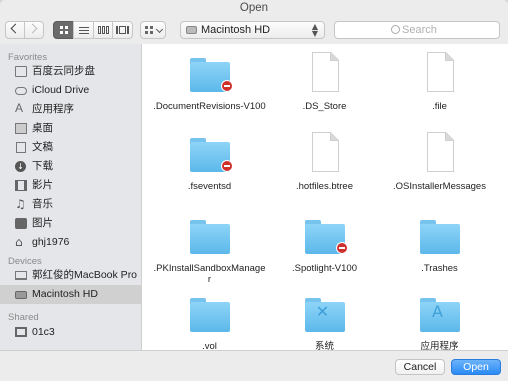  I want to click on search-input: Search, so click(417, 30).